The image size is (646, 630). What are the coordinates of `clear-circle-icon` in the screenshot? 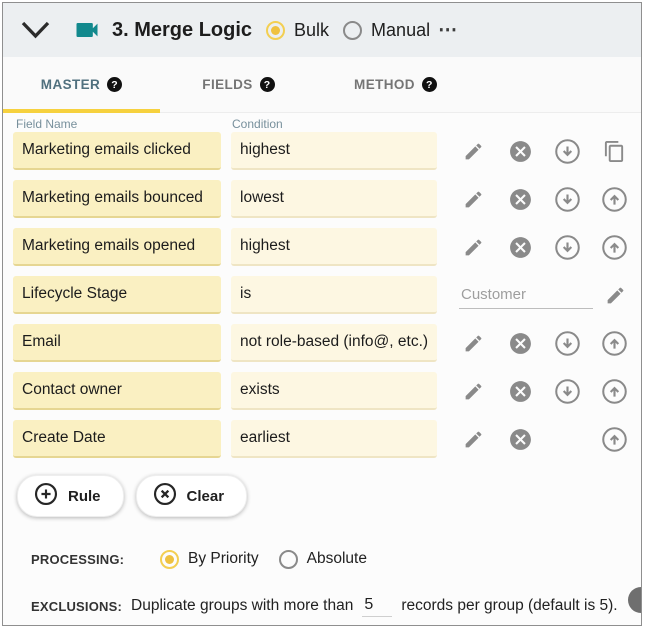 It's located at (165, 496).